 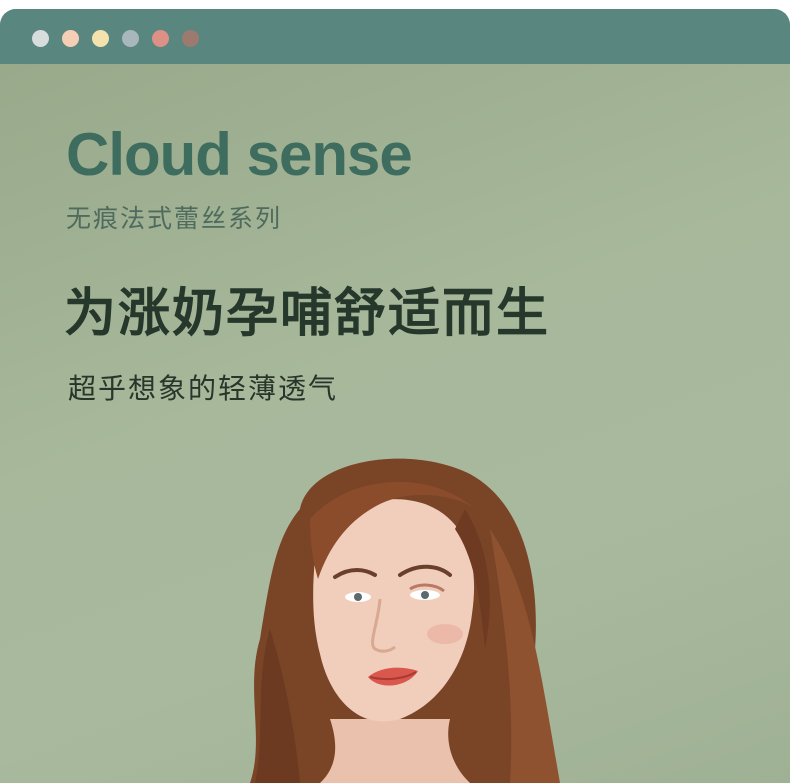 What do you see at coordinates (307, 314) in the screenshot?
I see `slogan-heading: 为涨奶孕哺舒适而生` at bounding box center [307, 314].